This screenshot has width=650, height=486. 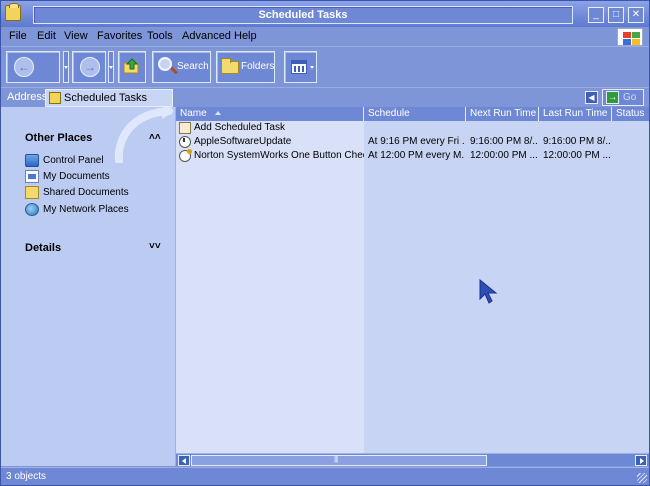 What do you see at coordinates (325, 66) in the screenshot?
I see `toolbar: ← → Search Folders` at bounding box center [325, 66].